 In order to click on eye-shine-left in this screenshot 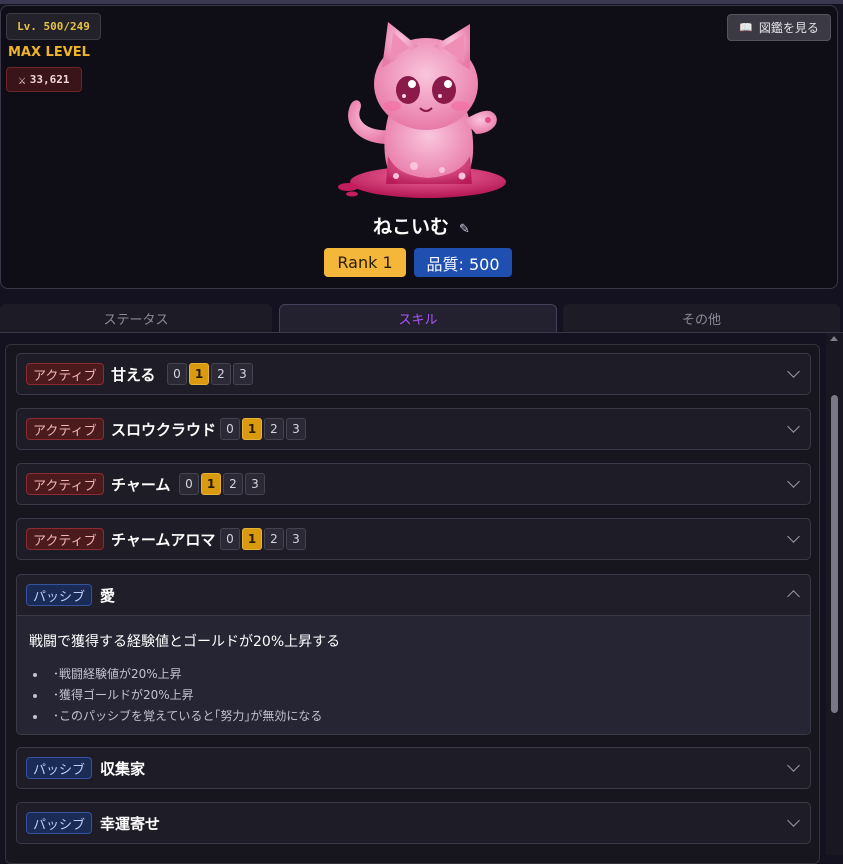, I will do `click(412, 84)`.